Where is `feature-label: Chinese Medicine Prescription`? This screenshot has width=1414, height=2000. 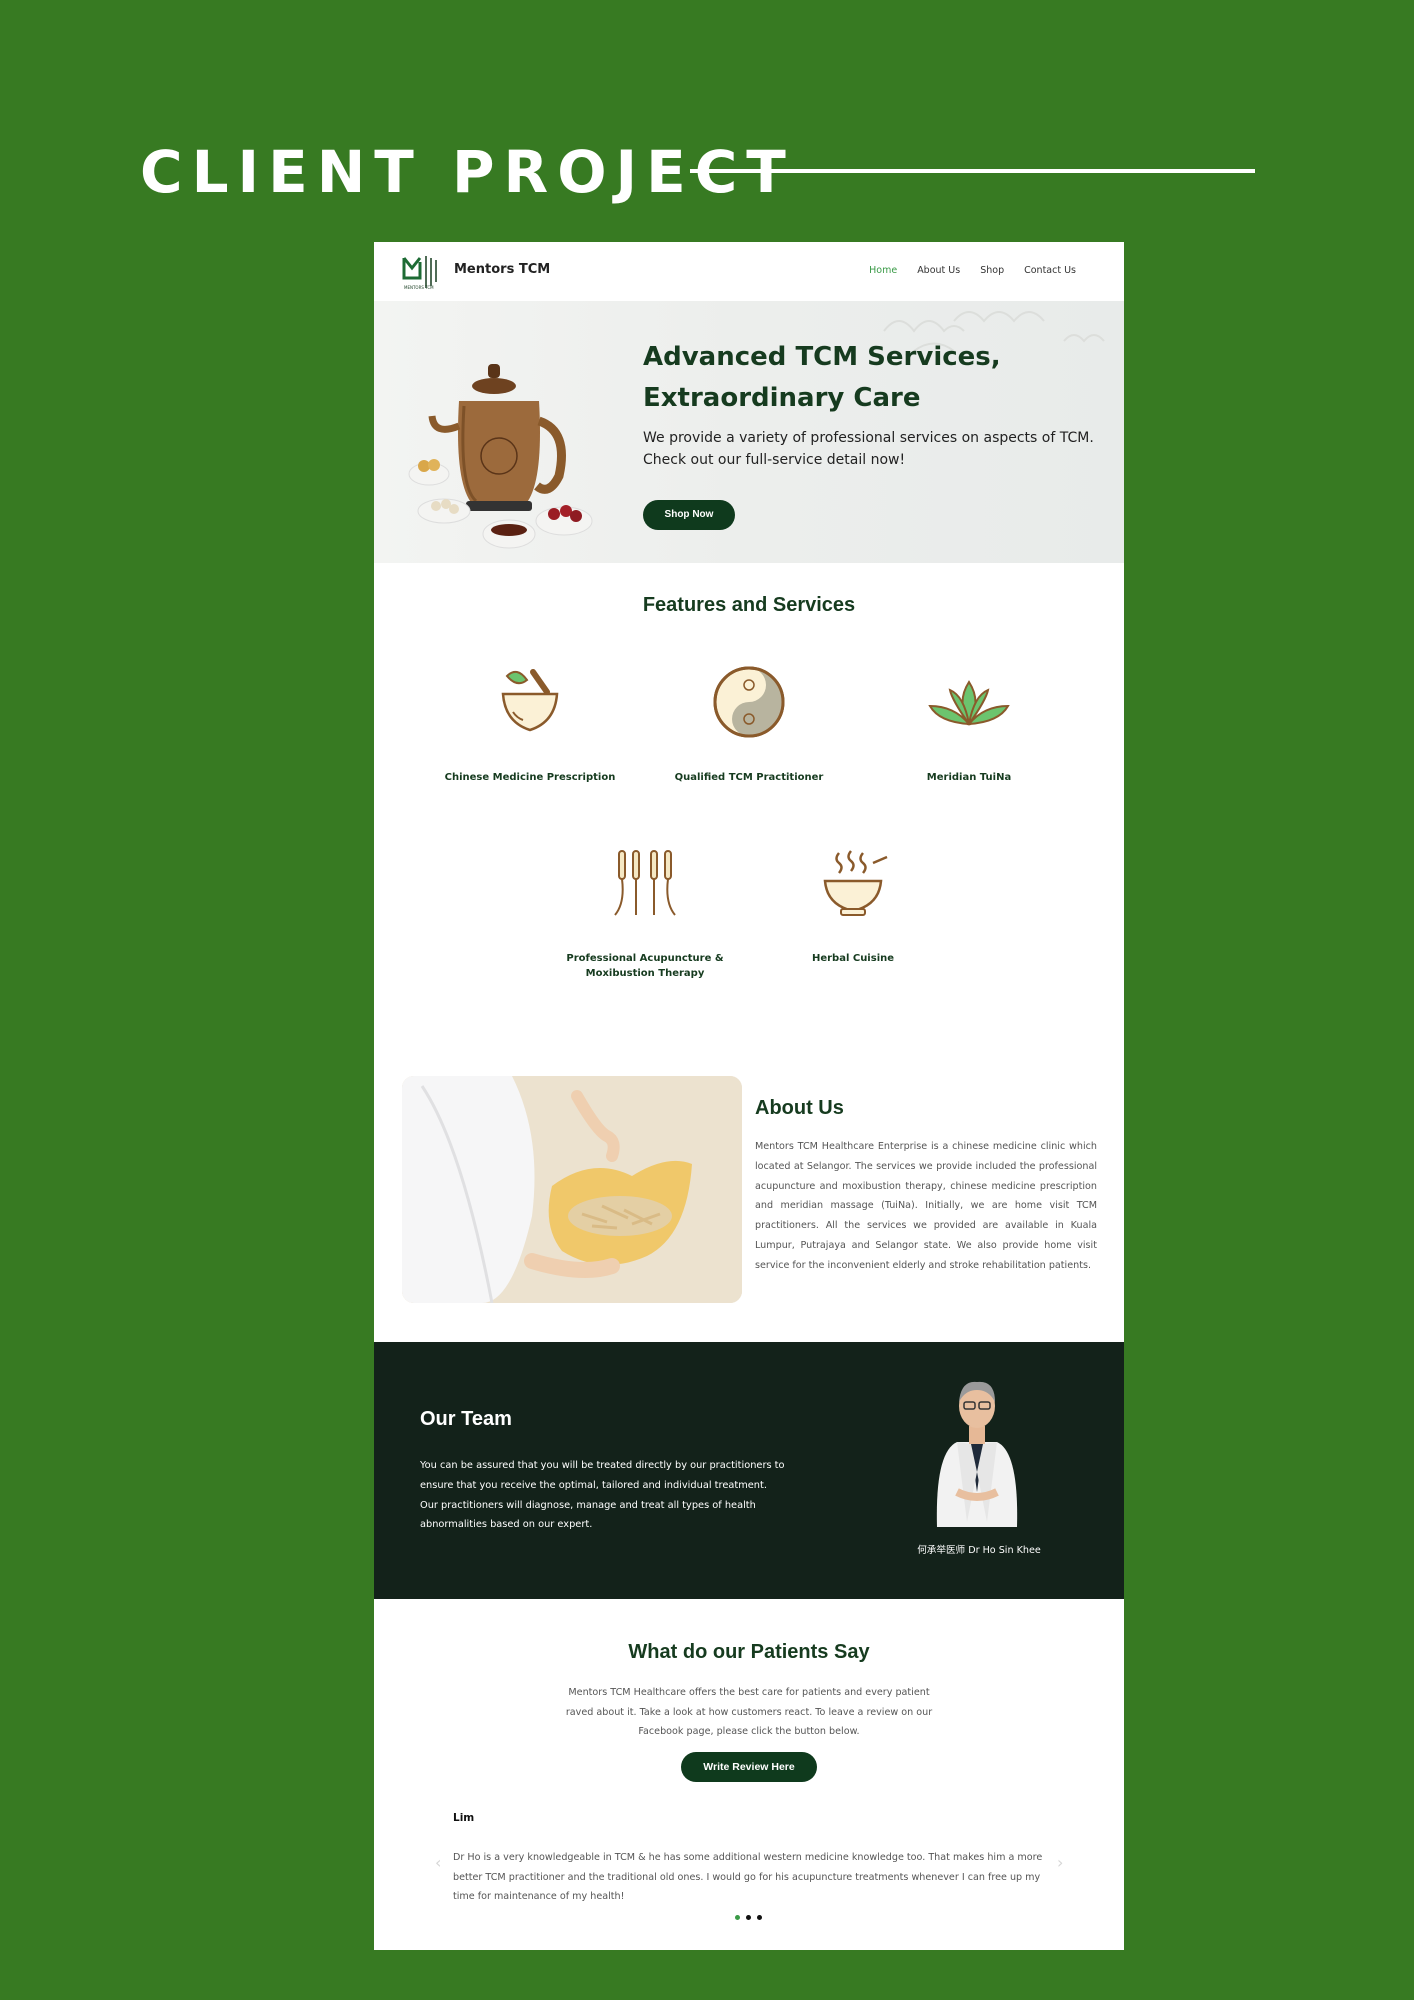 feature-label: Chinese Medicine Prescription is located at coordinates (530, 777).